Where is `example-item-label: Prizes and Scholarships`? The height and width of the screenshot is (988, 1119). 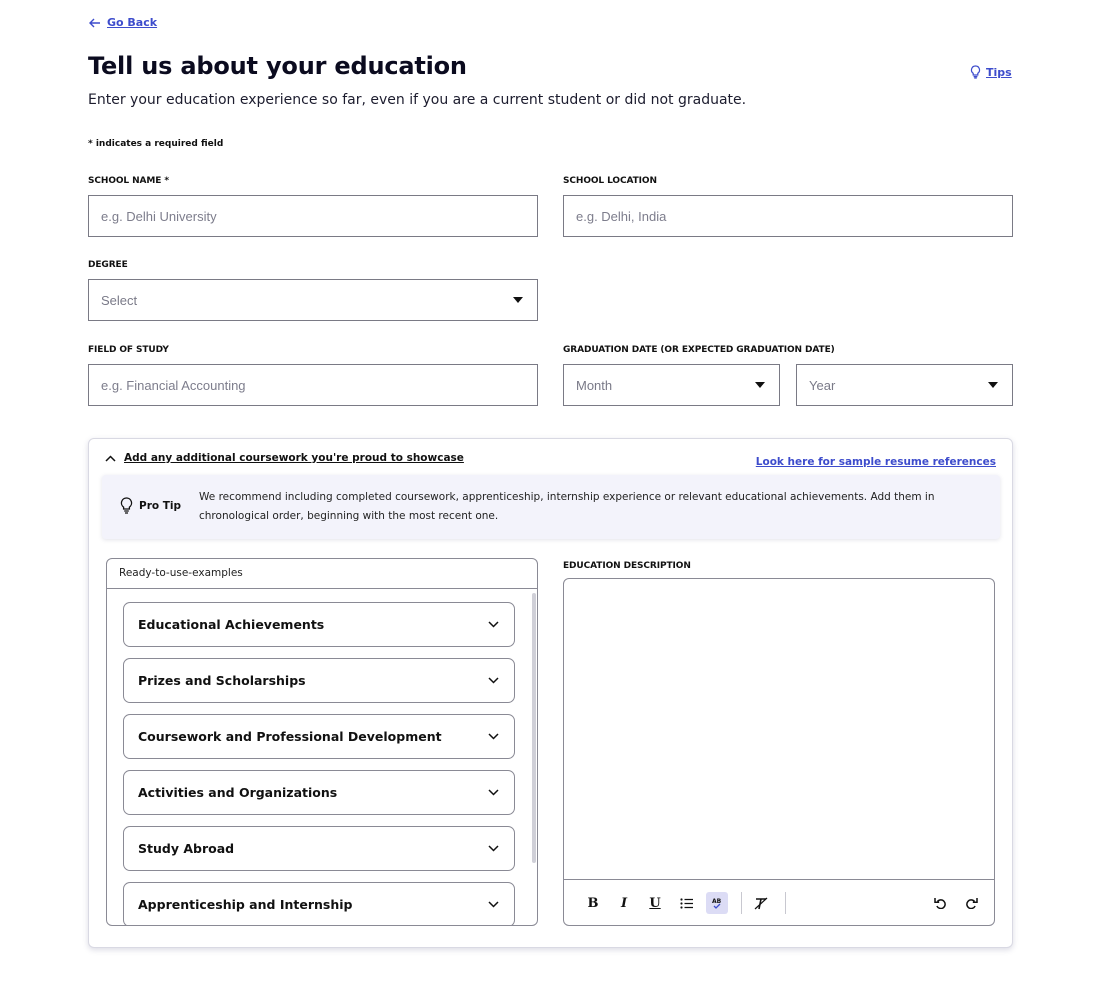
example-item-label: Prizes and Scholarships is located at coordinates (222, 680).